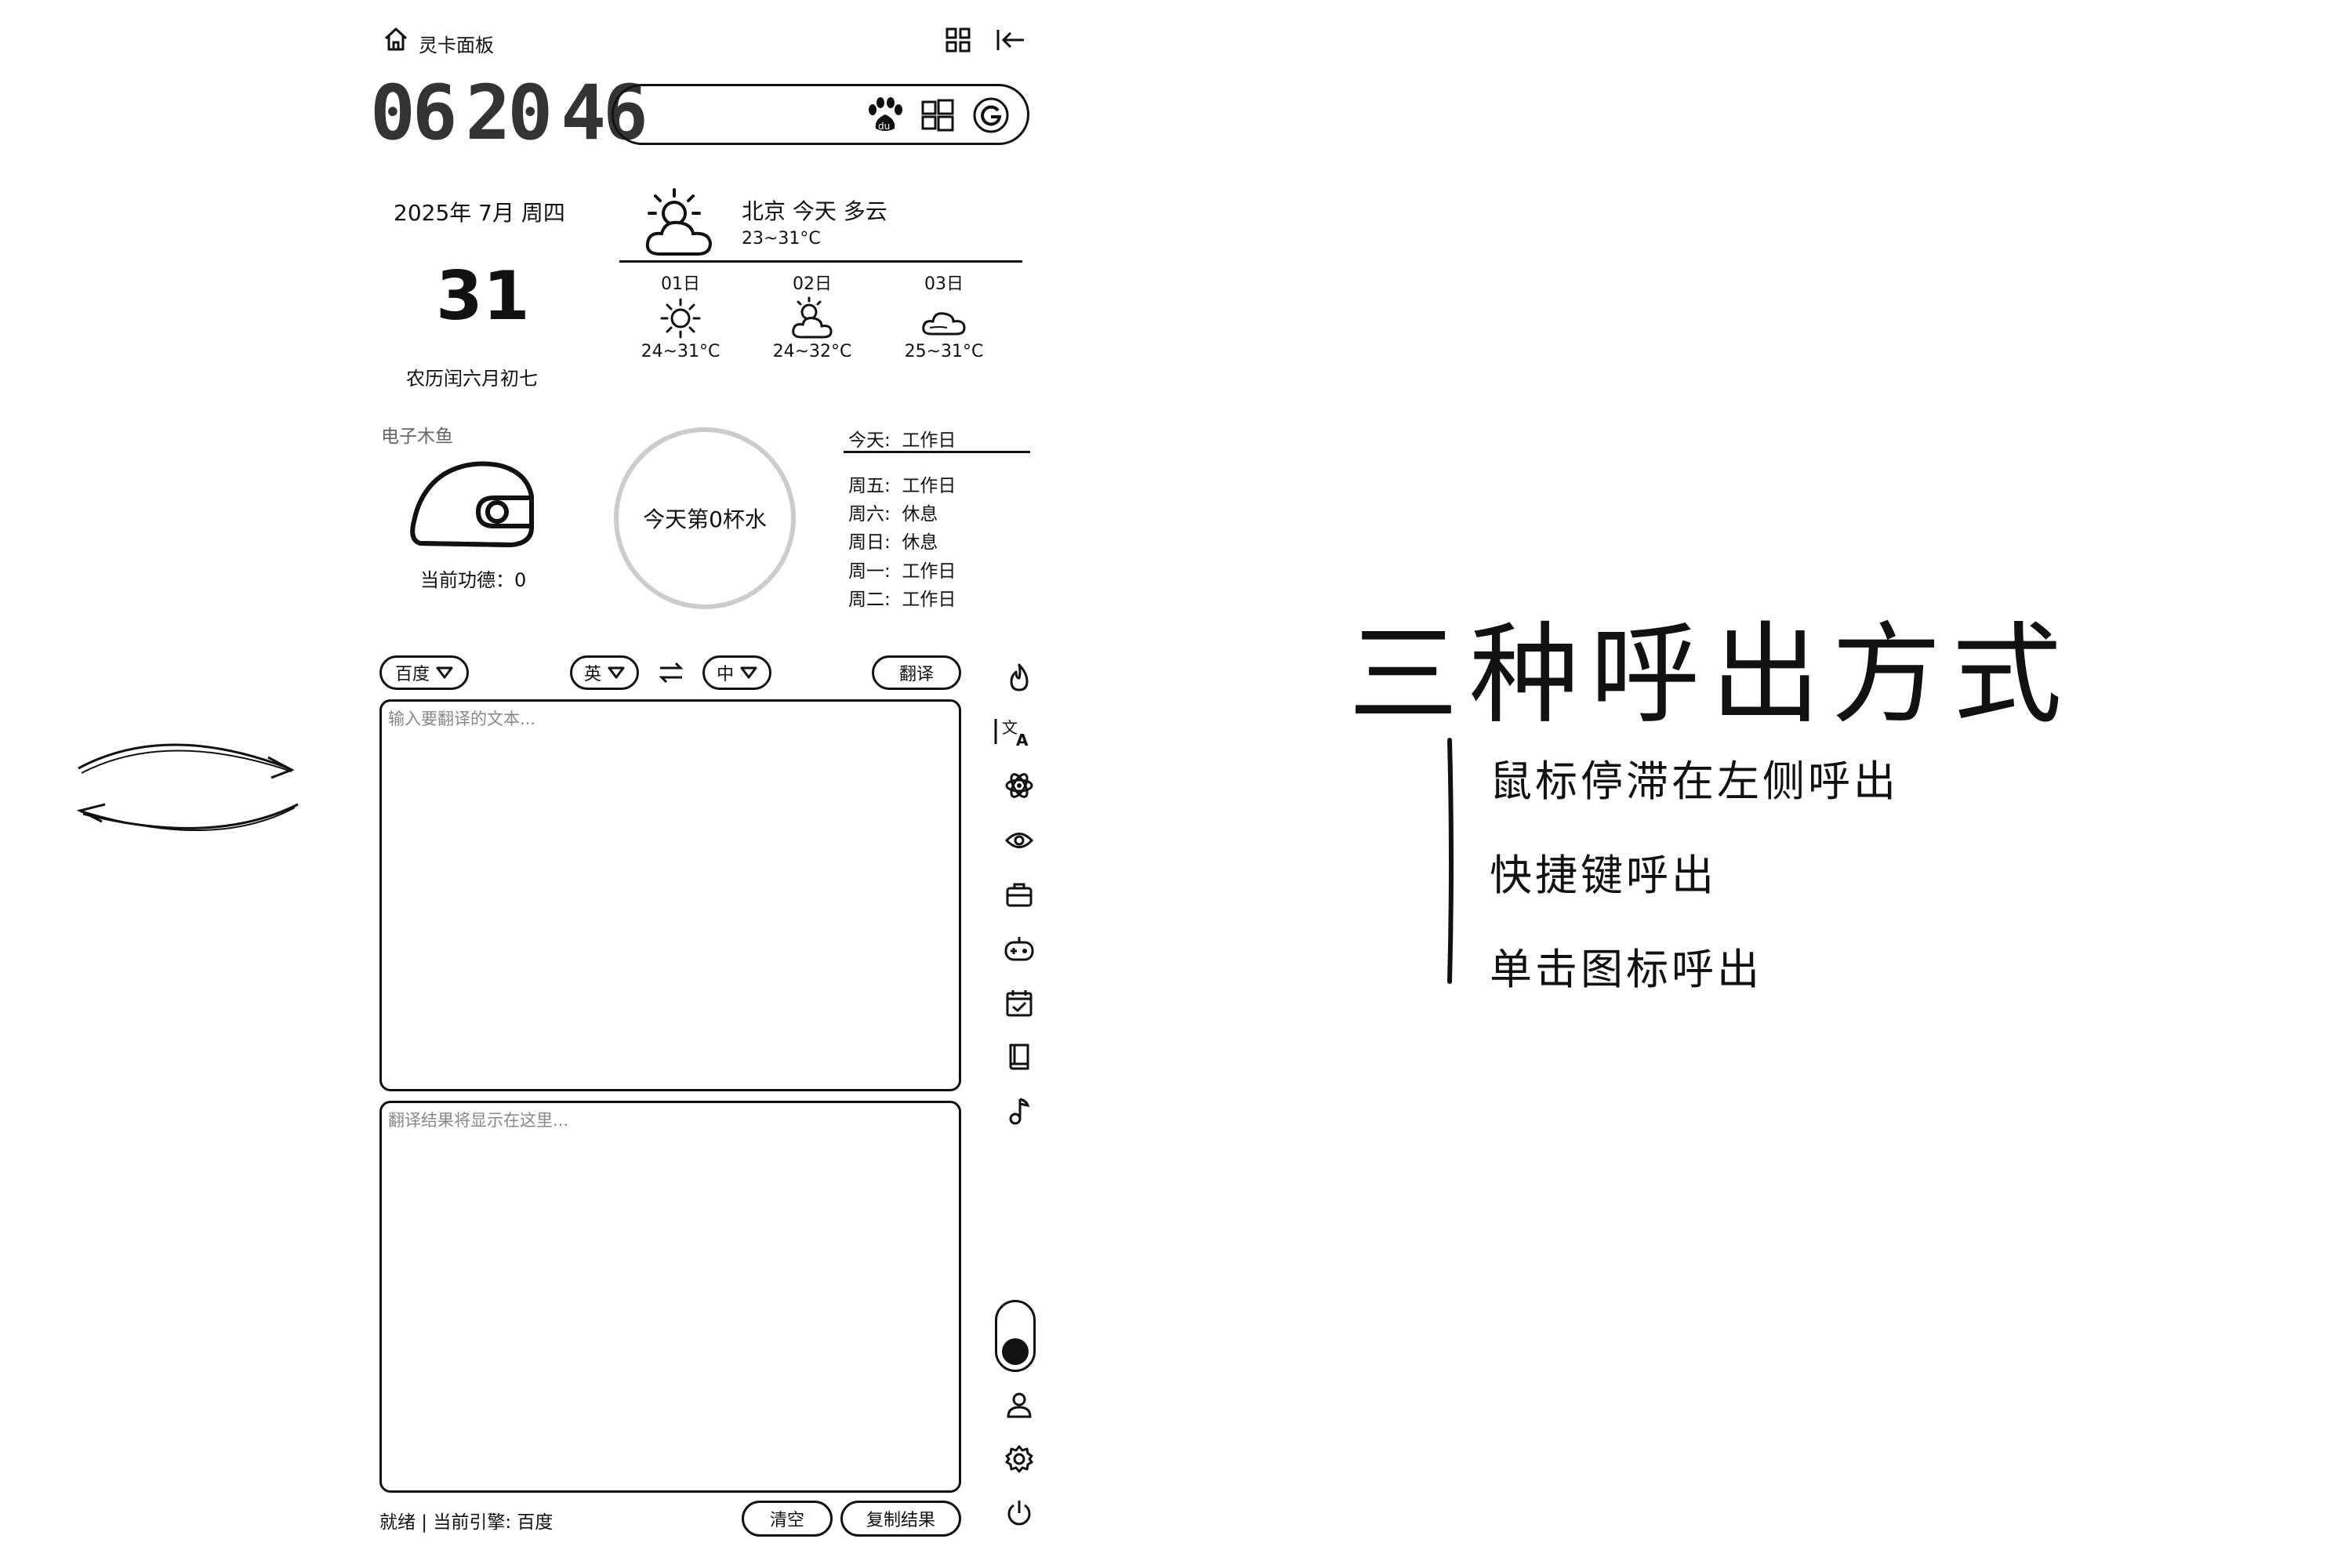  I want to click on workday-row: 周一: 工作日, so click(902, 571).